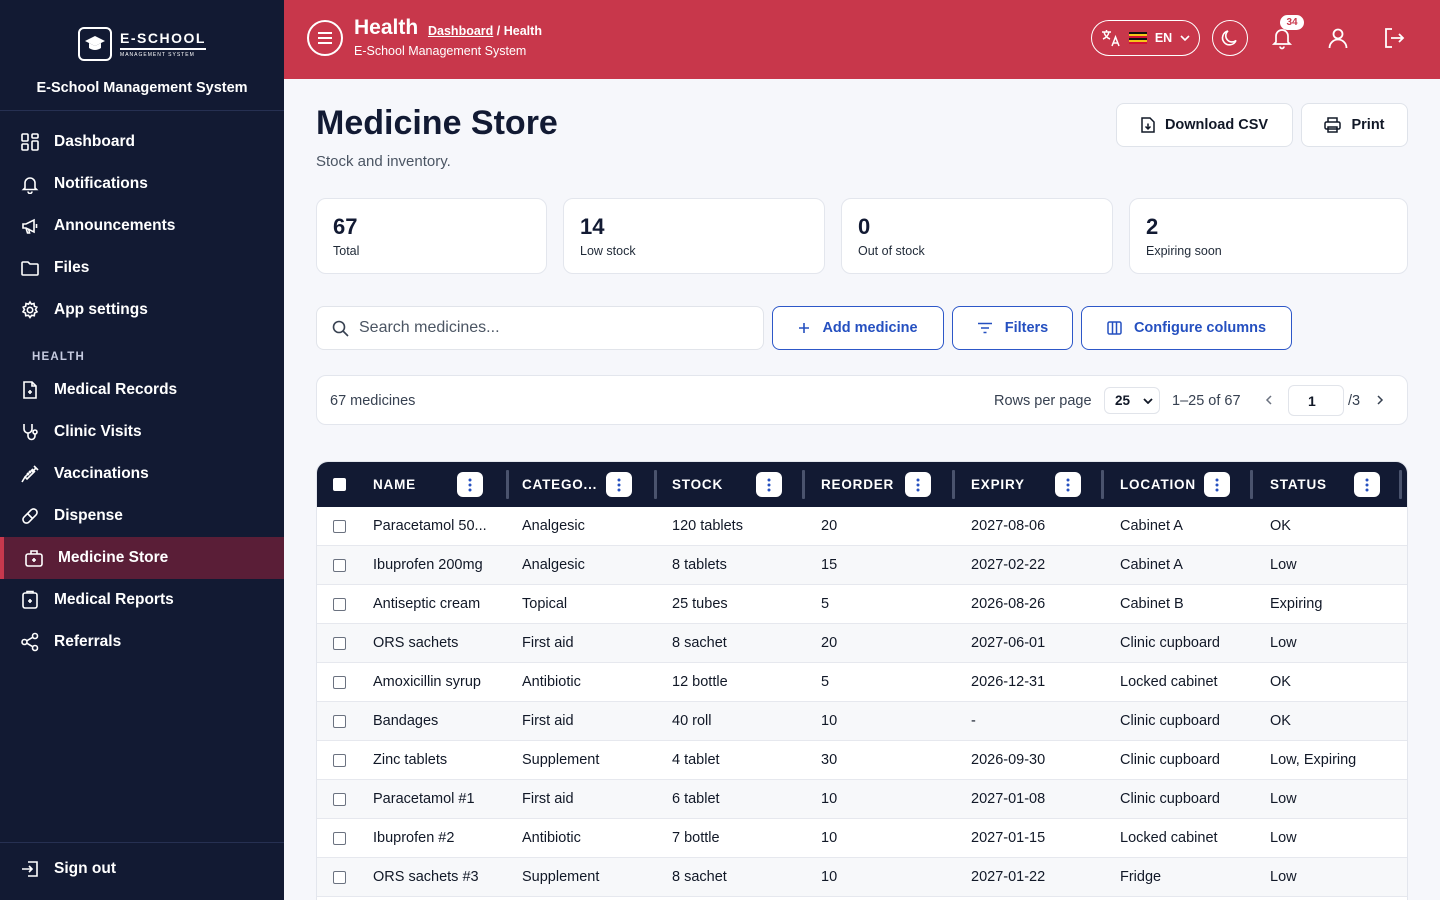  I want to click on medkit-icon, so click(34, 558).